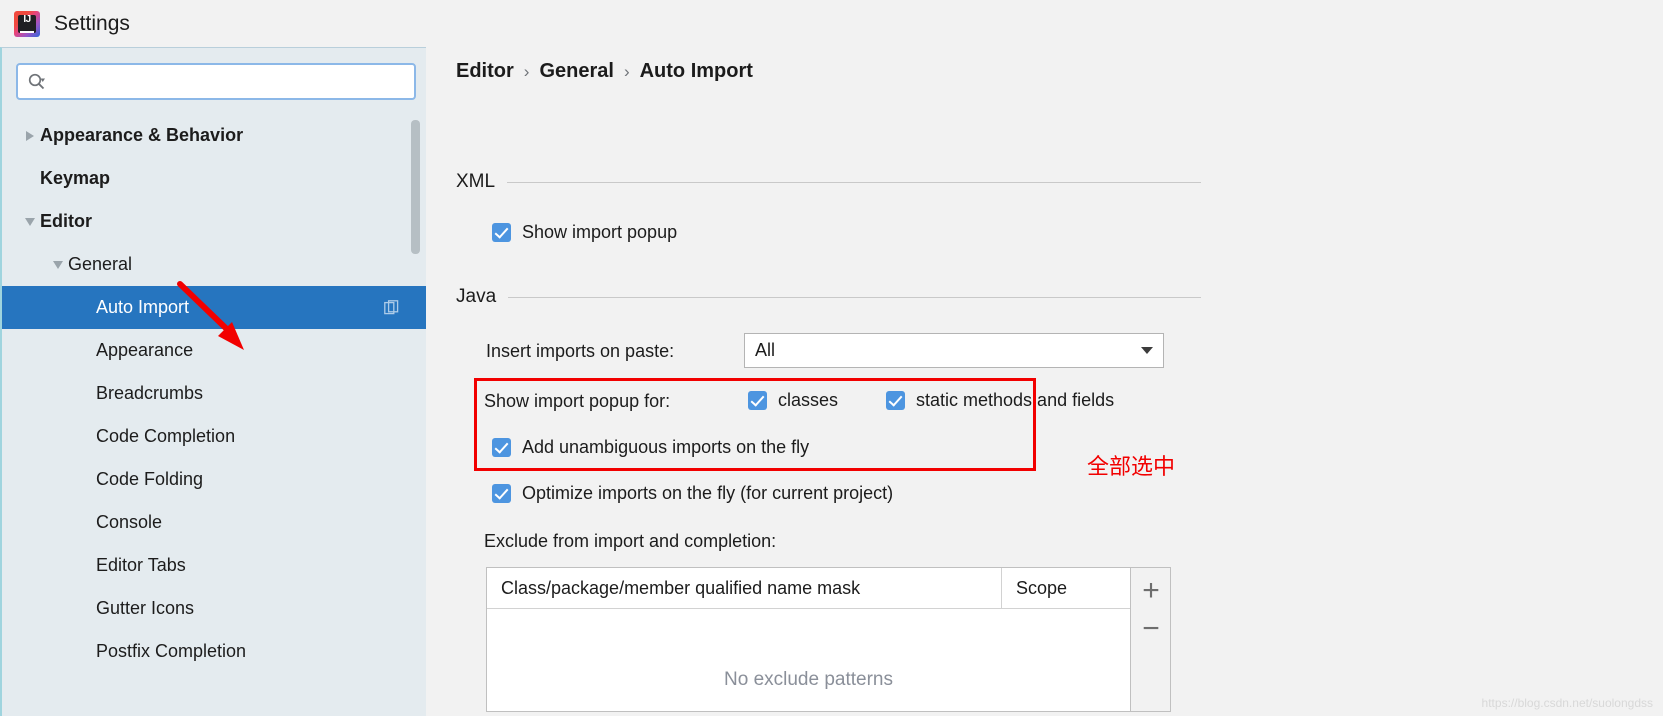 The height and width of the screenshot is (716, 1663). Describe the element at coordinates (150, 393) in the screenshot. I see `sidebar-item-label: Breadcrumbs` at that location.